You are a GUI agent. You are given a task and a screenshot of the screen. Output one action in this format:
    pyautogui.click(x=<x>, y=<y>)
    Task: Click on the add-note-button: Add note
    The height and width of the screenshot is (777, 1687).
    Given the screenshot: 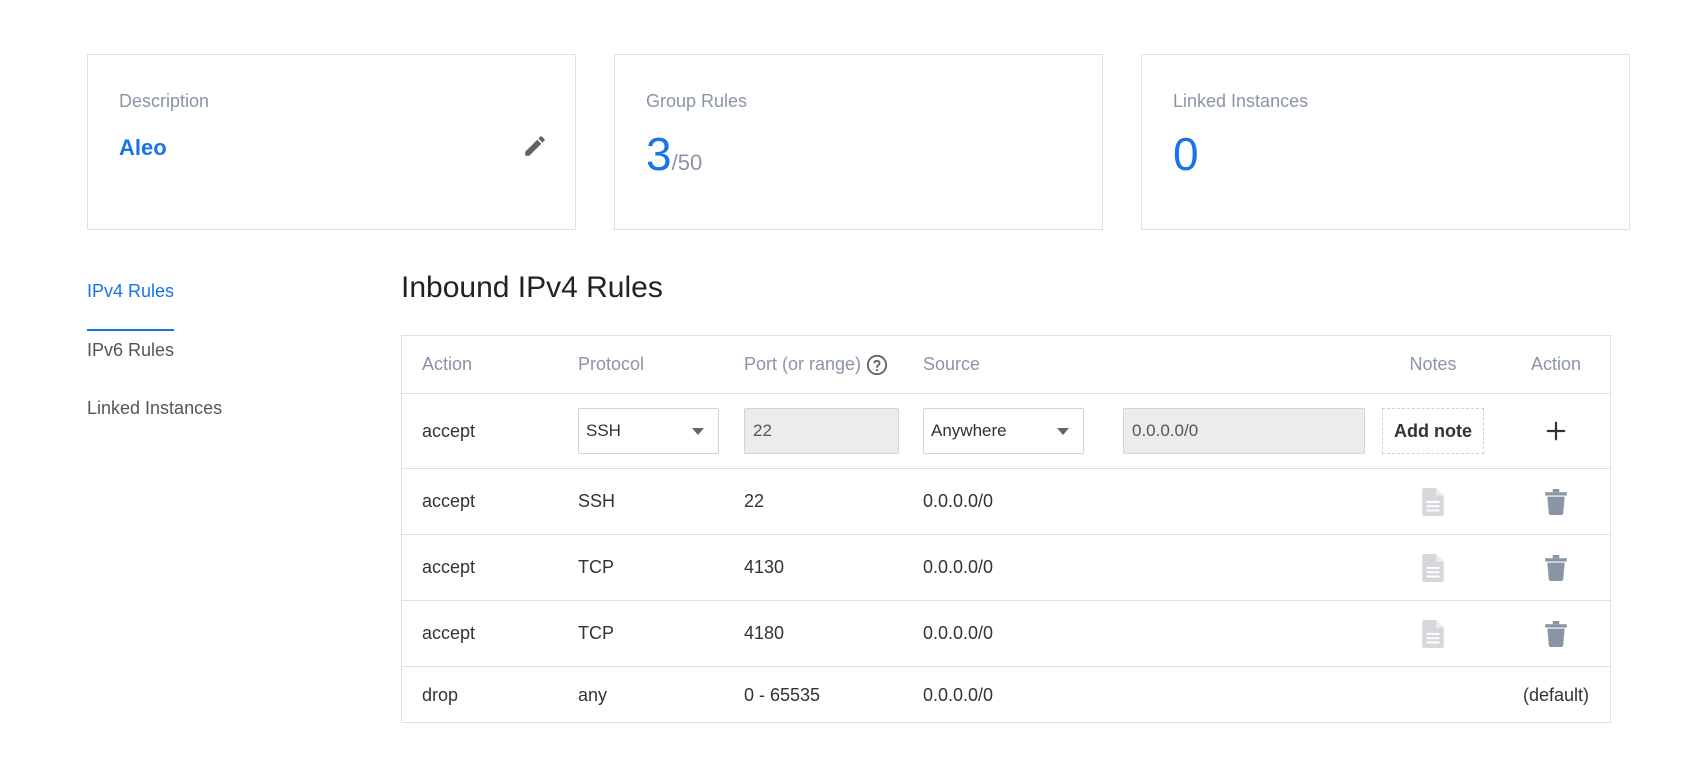 What is the action you would take?
    pyautogui.click(x=1433, y=431)
    